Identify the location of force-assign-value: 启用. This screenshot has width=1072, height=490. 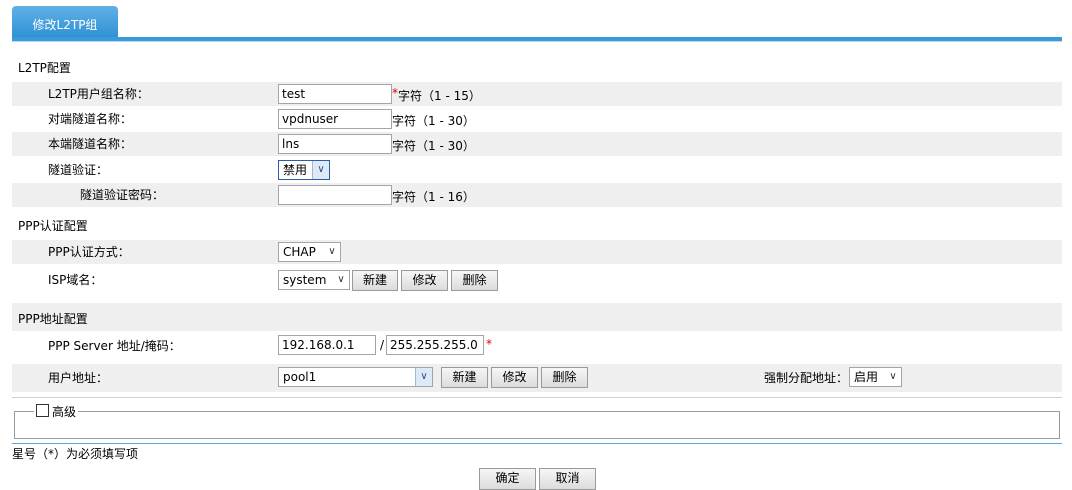
(866, 377).